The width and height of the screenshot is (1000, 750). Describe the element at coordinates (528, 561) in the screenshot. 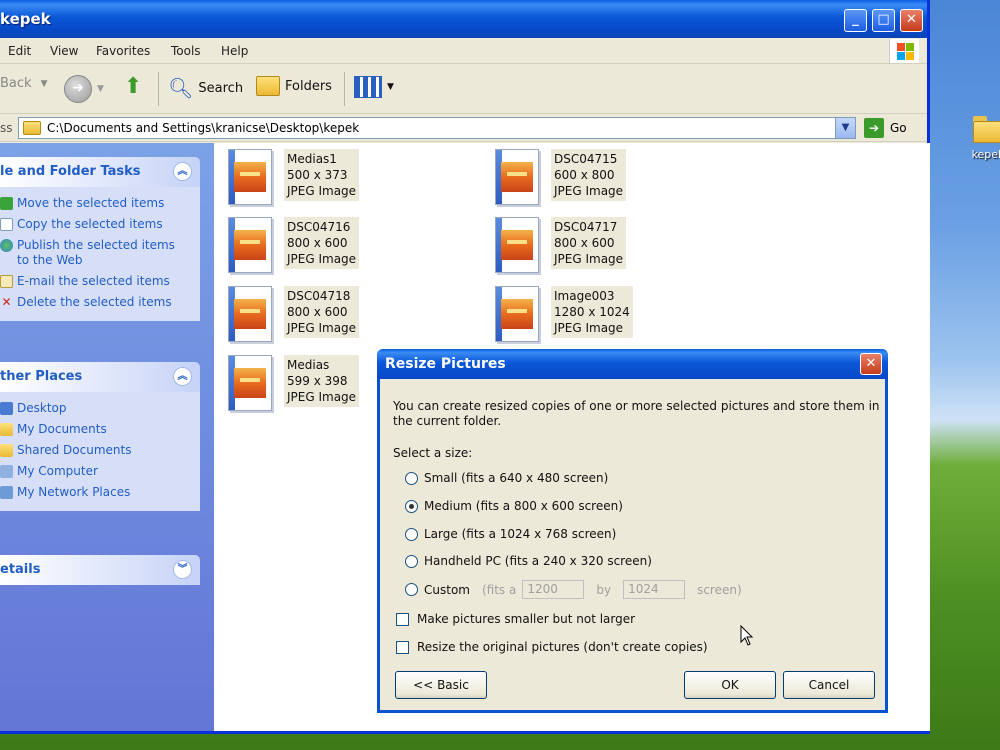

I see `radio-handheld: Handheld PC (fits a 240 x 320 screen)` at that location.